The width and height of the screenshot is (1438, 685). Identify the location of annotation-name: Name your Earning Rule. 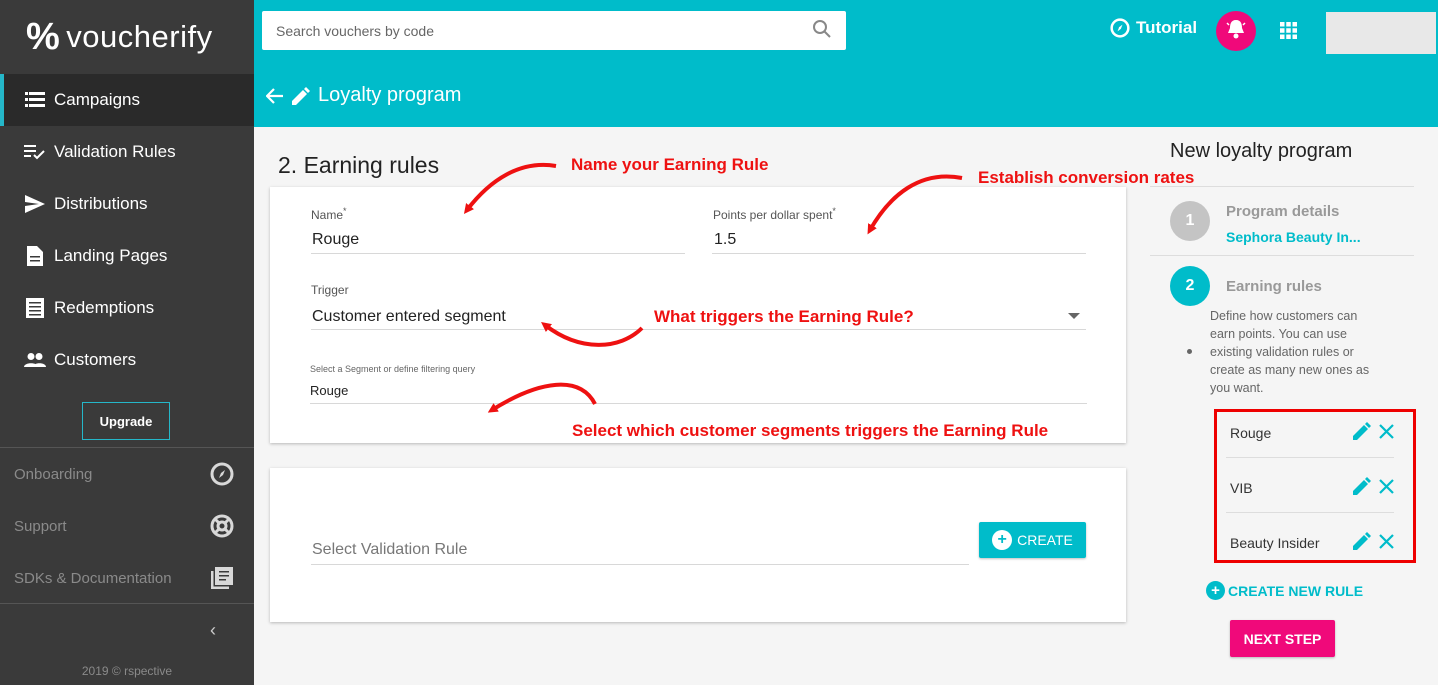
(670, 164).